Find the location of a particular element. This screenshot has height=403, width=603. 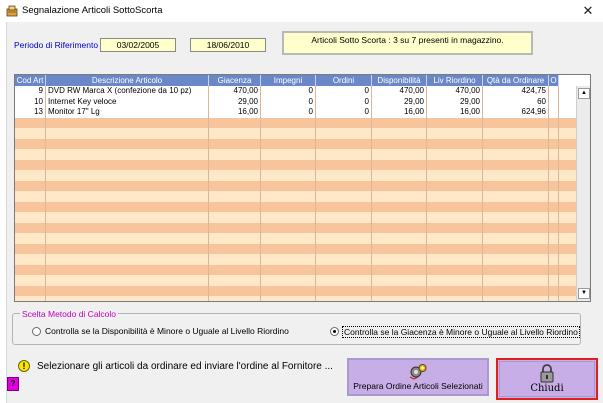

cell-qta-ordinare: 424,75 is located at coordinates (516, 91).